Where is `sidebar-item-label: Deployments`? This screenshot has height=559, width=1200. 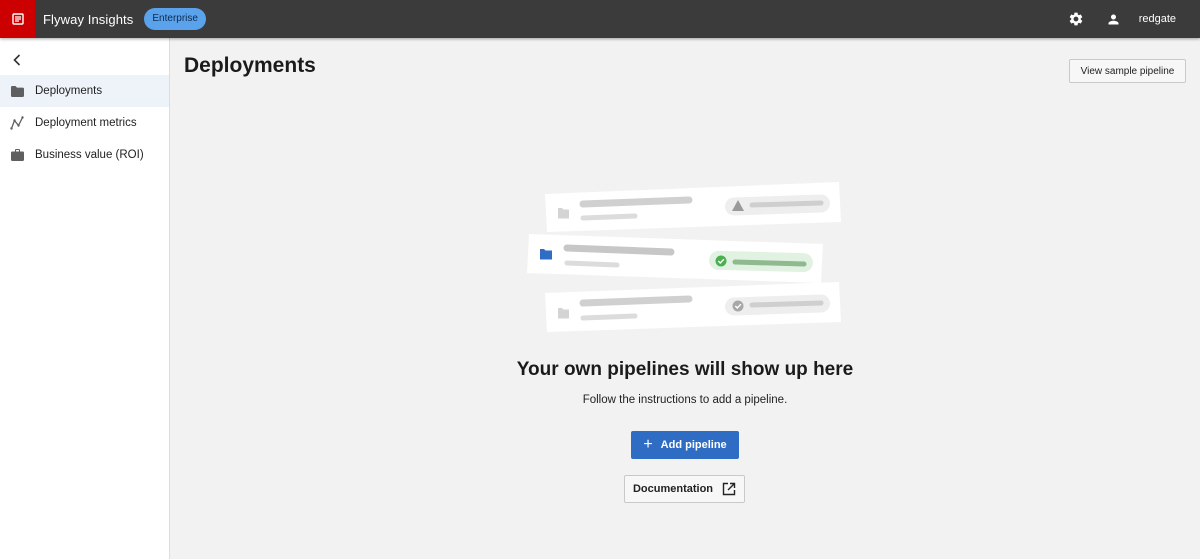 sidebar-item-label: Deployments is located at coordinates (69, 91).